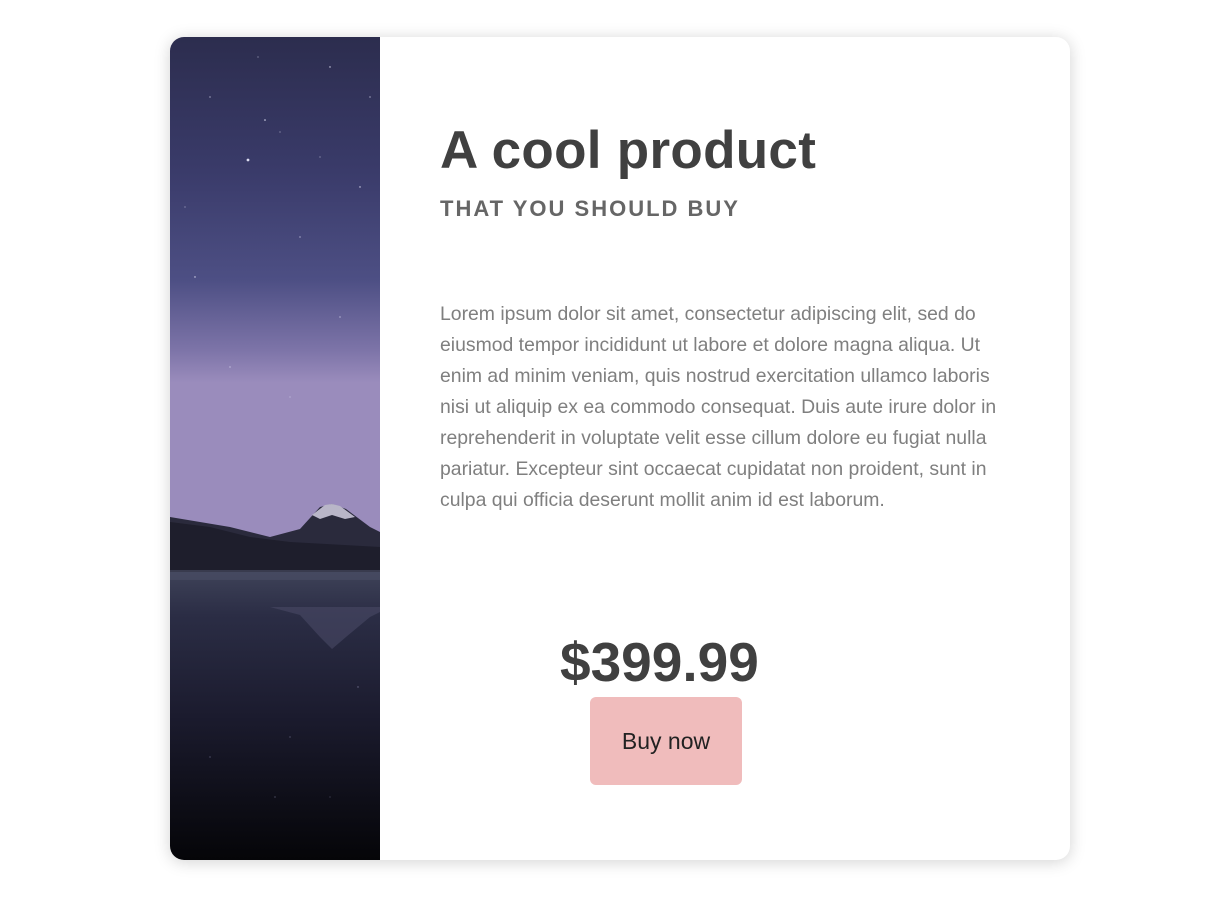 Image resolution: width=1225 pixels, height=910 pixels. I want to click on product-subtitle: THAT YOU SHOULD BUY, so click(590, 208).